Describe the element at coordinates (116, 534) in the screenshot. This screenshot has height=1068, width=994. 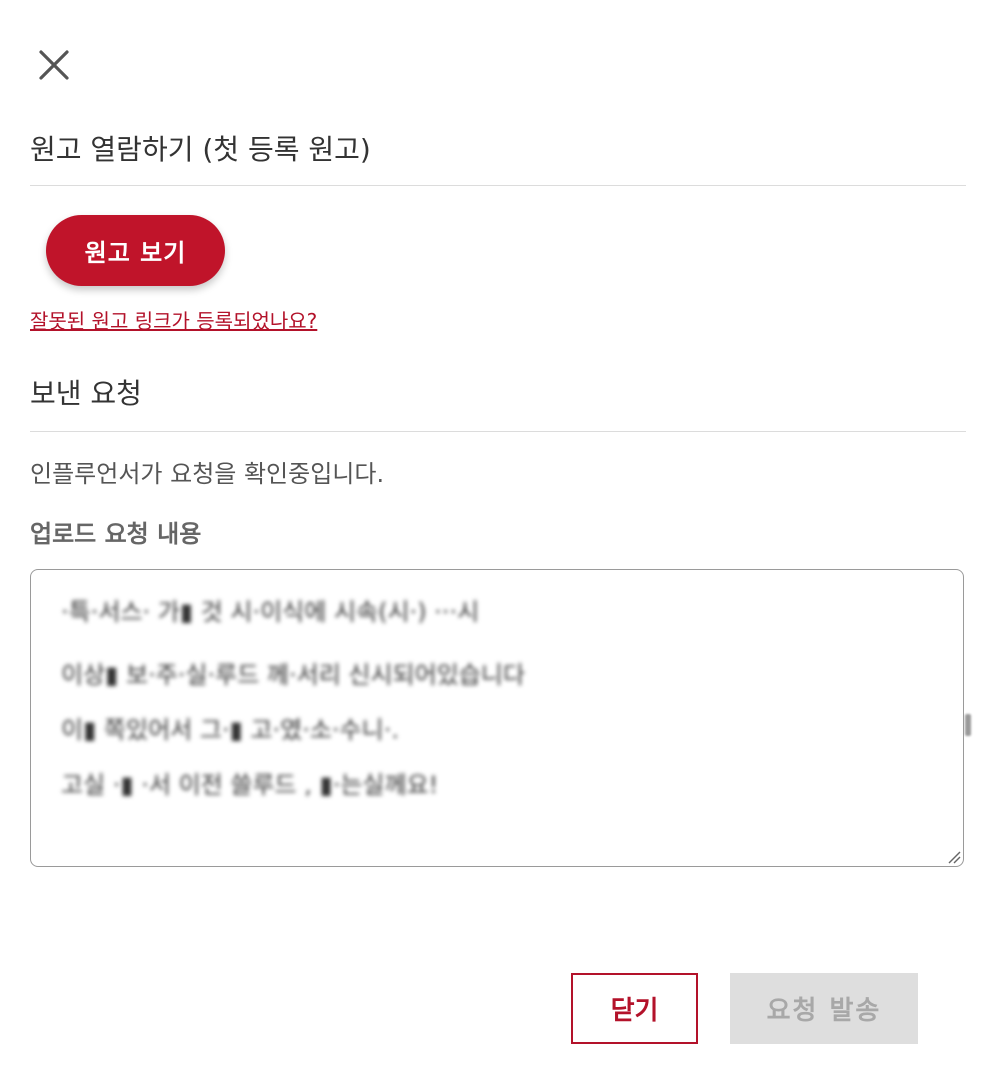
I see `upload-request-label: 업로드 요청 내용` at that location.